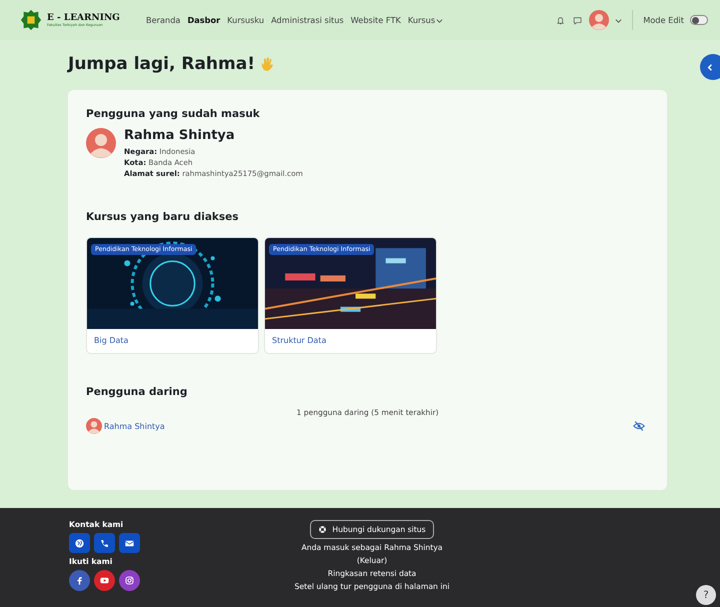 Image resolution: width=720 pixels, height=607 pixels. I want to click on online-user-link: Rahma Shintya, so click(134, 426).